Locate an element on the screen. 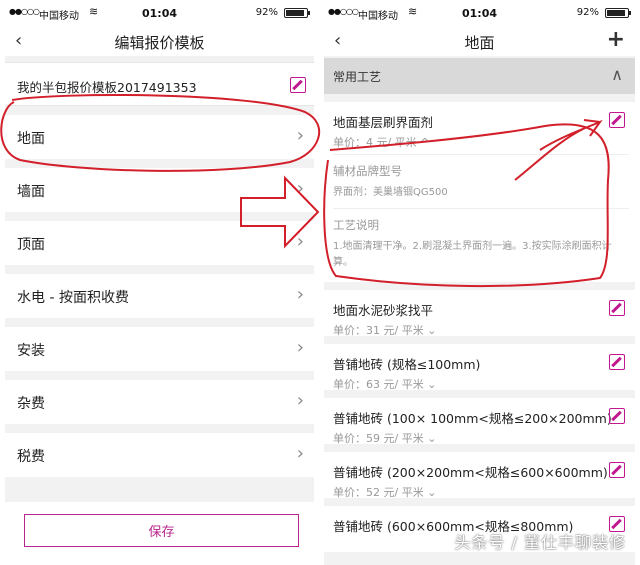 Image resolution: width=640 pixels, height=565 pixels. craft-price: 单价：63 元/ 平米 ⌄ is located at coordinates (385, 384).